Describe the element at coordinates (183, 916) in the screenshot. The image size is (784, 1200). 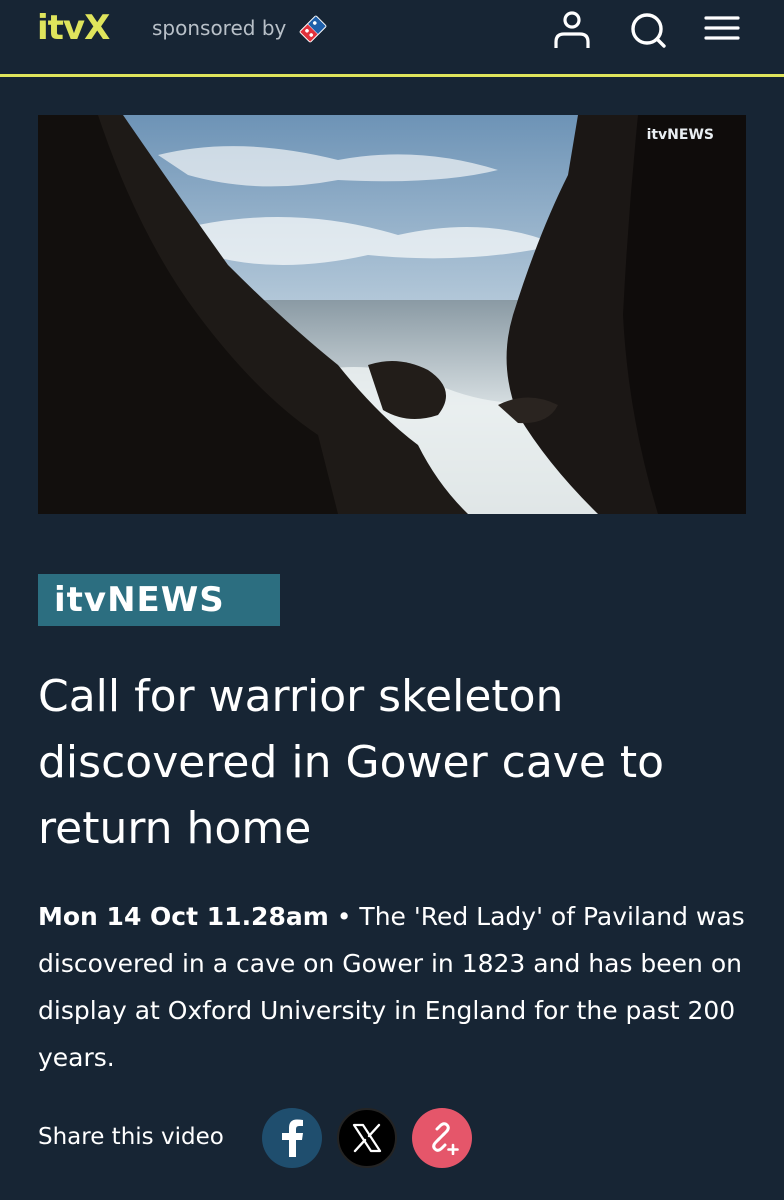
I see `publish-date: Mon 14 Oct 11.28am` at that location.